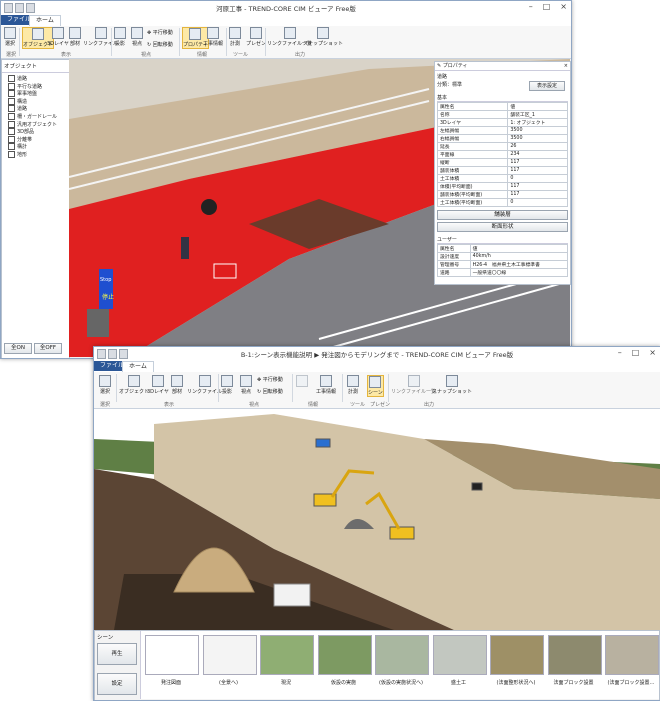 Image resolution: width=660 pixels, height=701 pixels. I want to click on display-settings-button: 表示設定, so click(547, 86).